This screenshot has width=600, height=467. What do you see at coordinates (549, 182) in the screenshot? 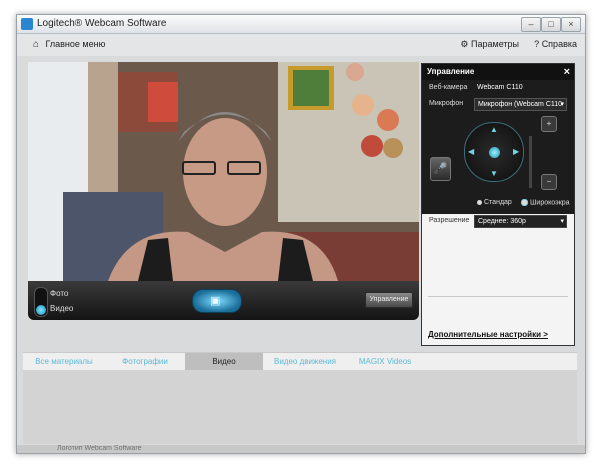
I see `zoom-out-icon: −` at bounding box center [549, 182].